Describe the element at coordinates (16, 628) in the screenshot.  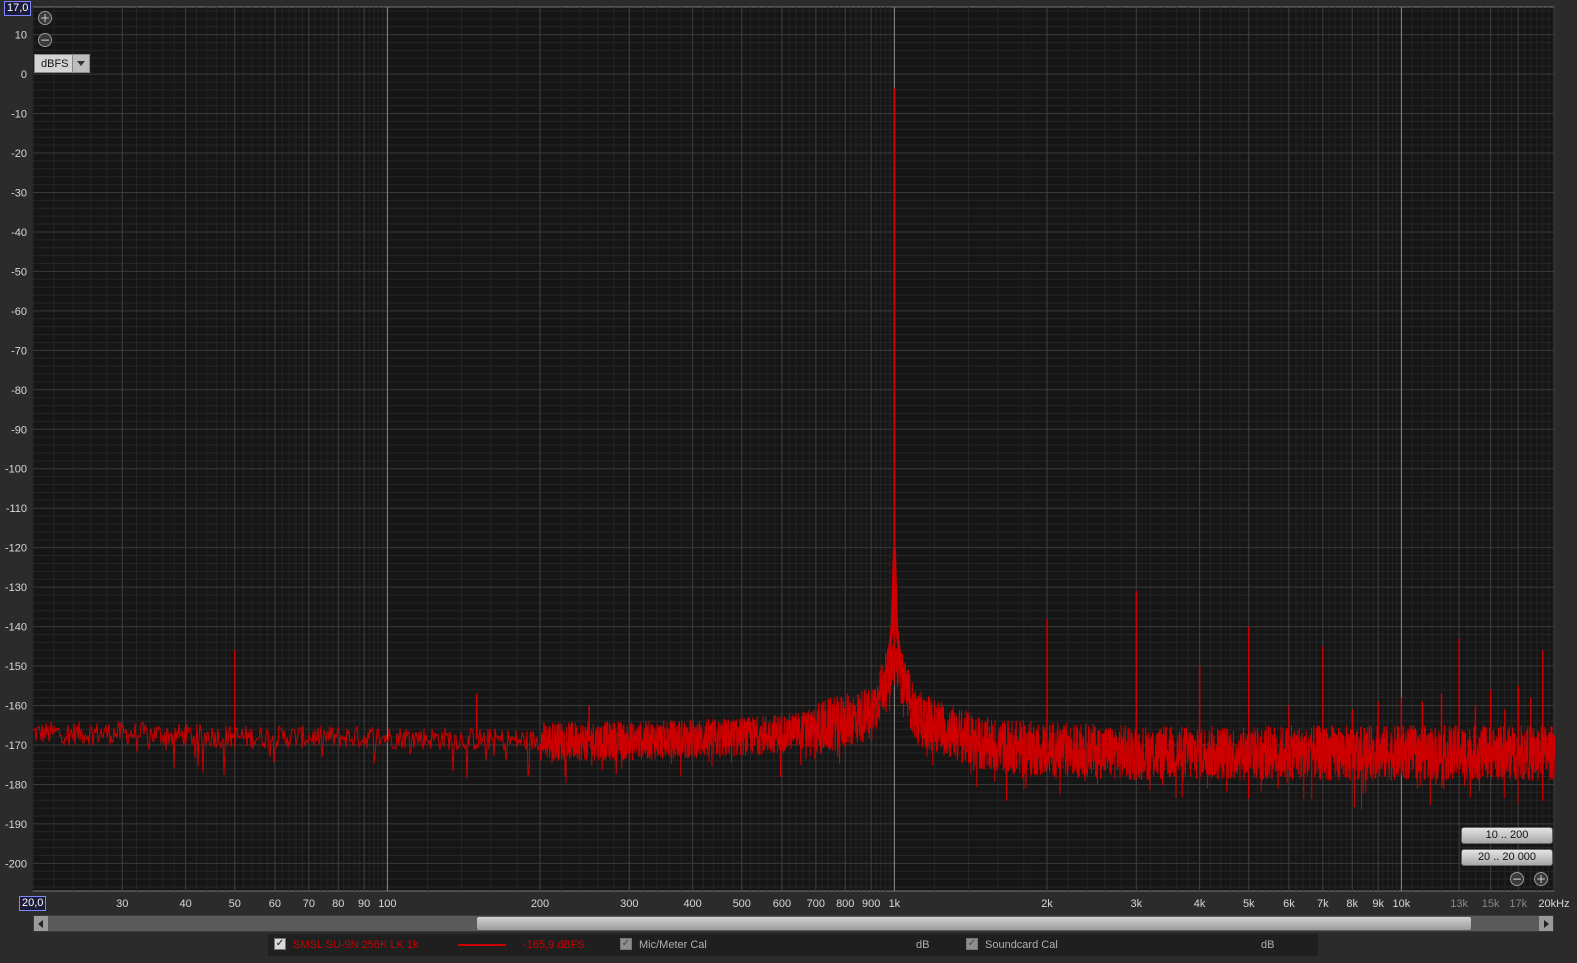
I see `y-tick-label: -140` at that location.